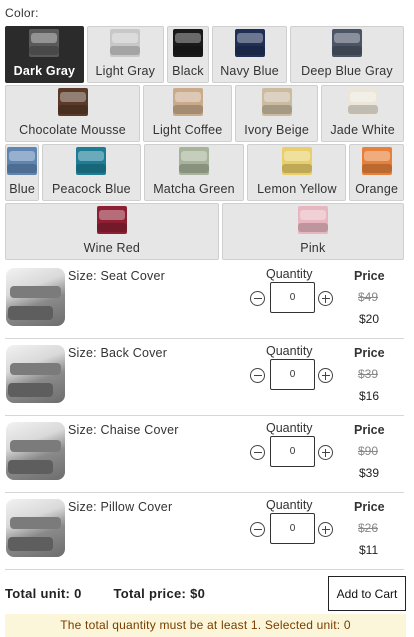 The width and height of the screenshot is (414, 637). What do you see at coordinates (377, 189) in the screenshot?
I see `color-option-label: Orange` at bounding box center [377, 189].